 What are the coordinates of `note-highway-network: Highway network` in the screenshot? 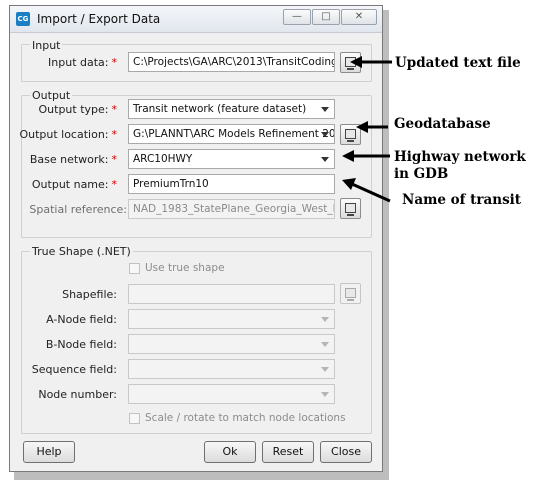 It's located at (460, 157).